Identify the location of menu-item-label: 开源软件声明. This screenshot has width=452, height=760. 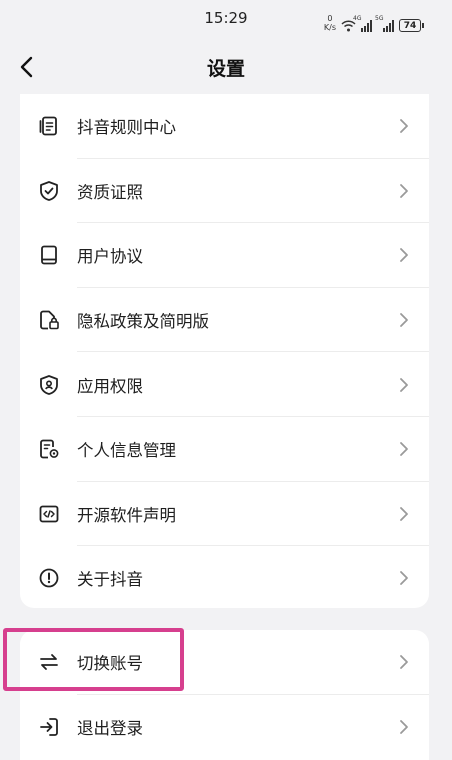
(126, 515).